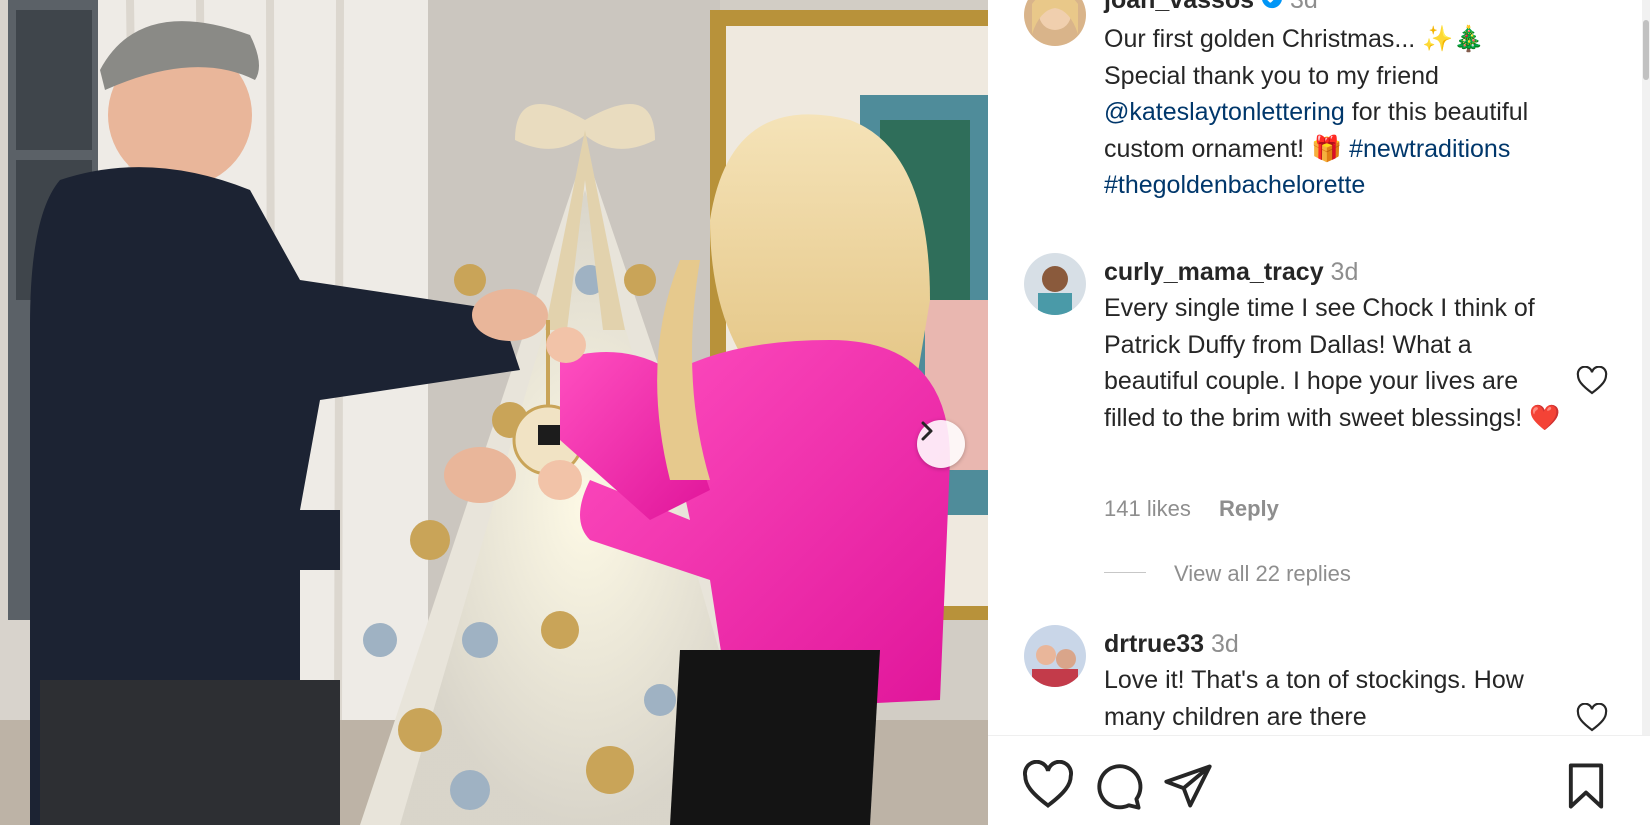  Describe the element at coordinates (1271, 75) in the screenshot. I see `caption-line-2: Special thank you to my friend` at that location.